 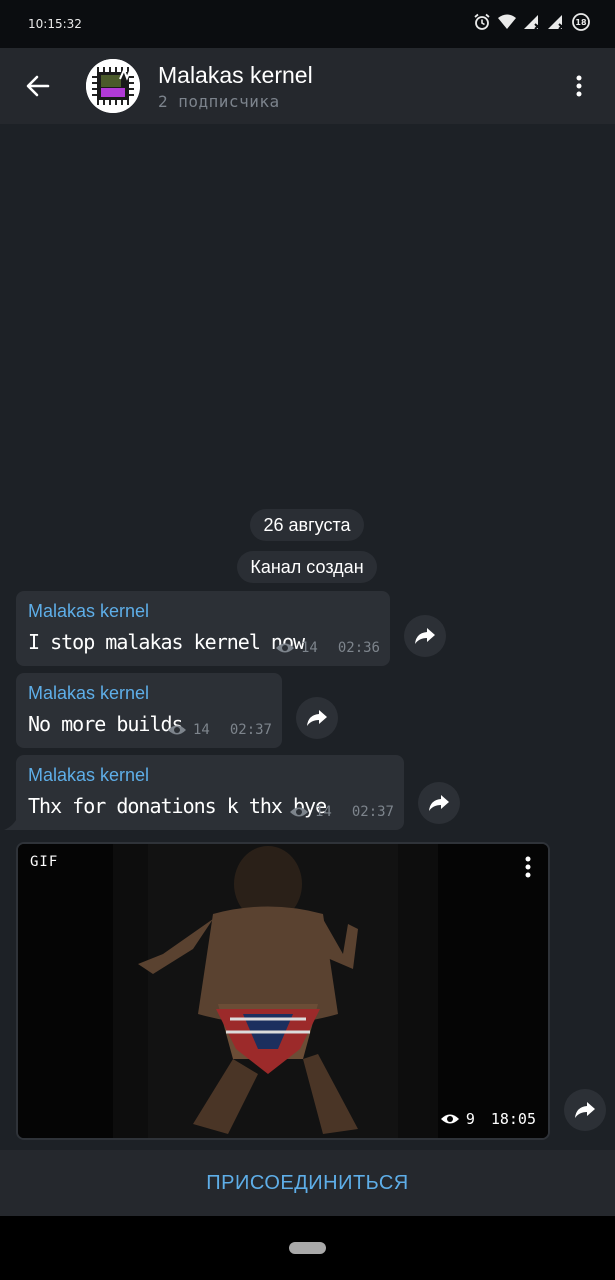 I want to click on overflow-menu-button, so click(x=579, y=86).